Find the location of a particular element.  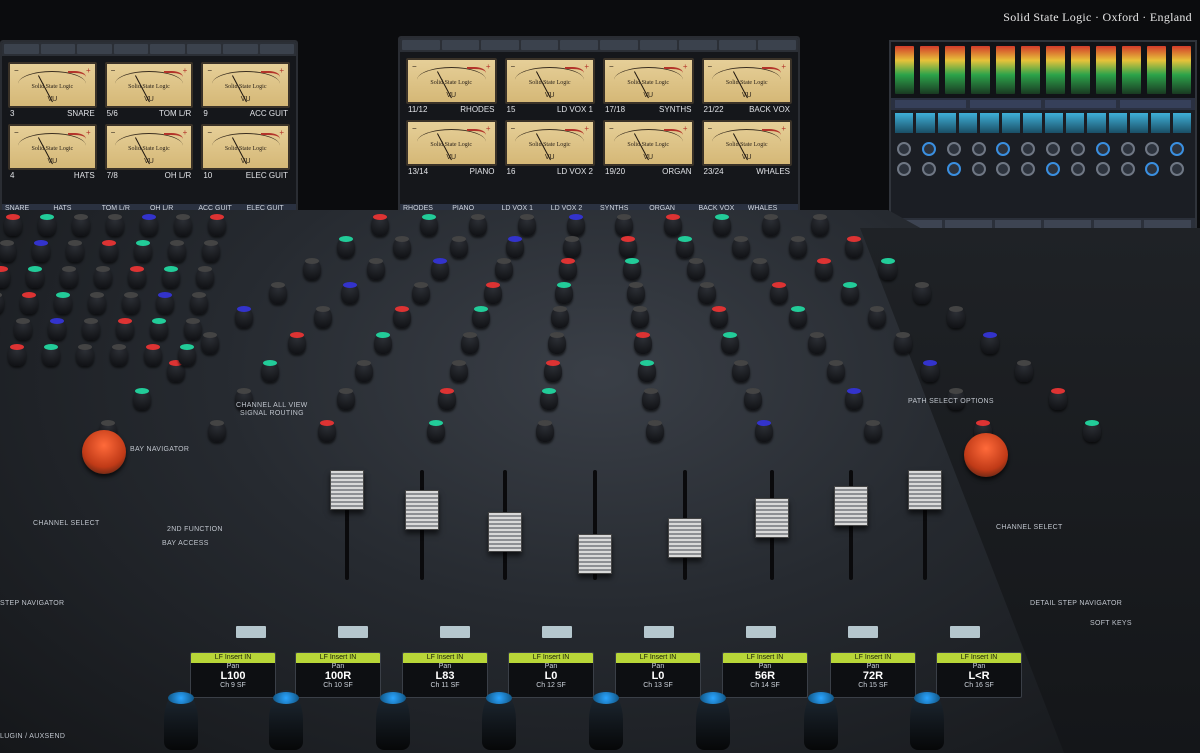

right-orange-knob is located at coordinates (986, 455).